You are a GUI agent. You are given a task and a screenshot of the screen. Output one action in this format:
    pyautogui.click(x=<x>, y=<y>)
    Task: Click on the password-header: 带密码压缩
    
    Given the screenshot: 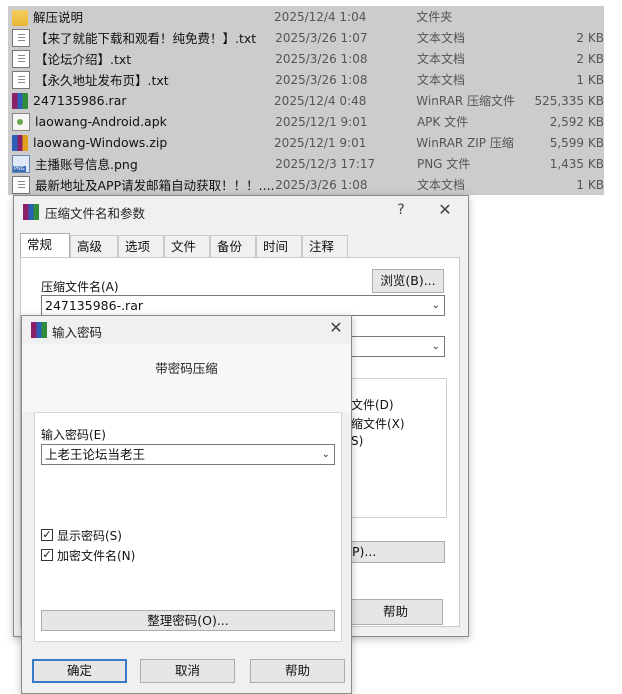 What is the action you would take?
    pyautogui.click(x=186, y=378)
    